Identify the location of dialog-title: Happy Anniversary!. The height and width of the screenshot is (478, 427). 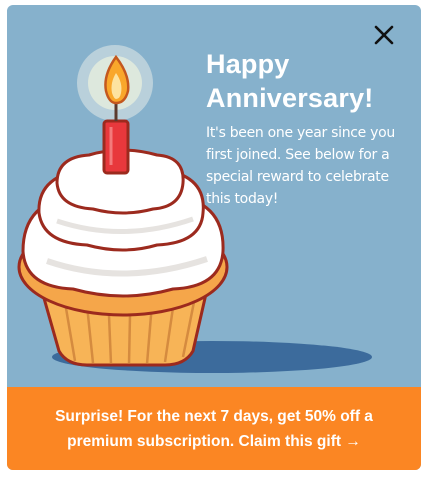
(308, 81).